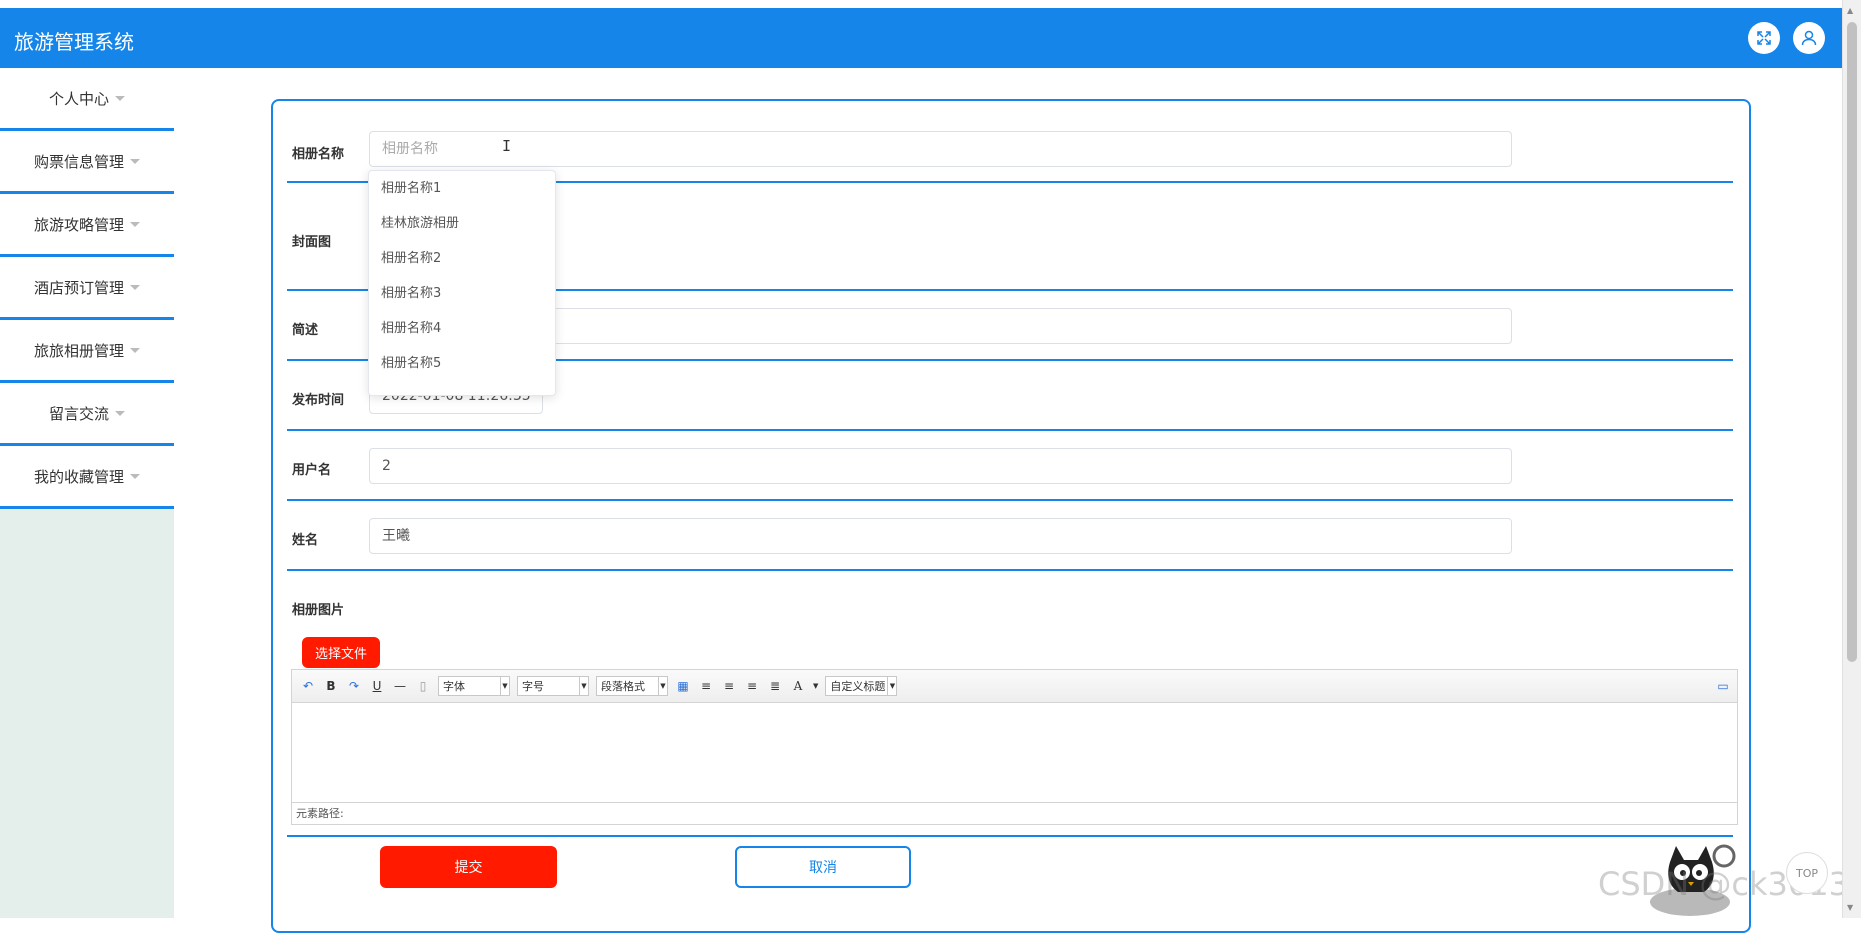 This screenshot has height=933, width=1861. Describe the element at coordinates (1852, 342) in the screenshot. I see `scrollbar-thumb` at that location.